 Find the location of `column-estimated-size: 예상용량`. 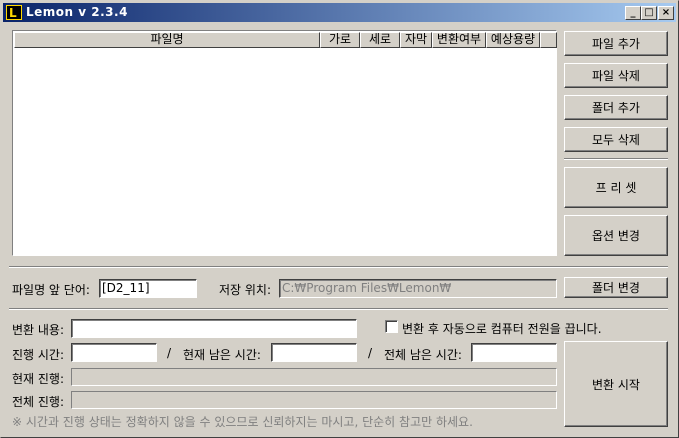

column-estimated-size: 예상용량 is located at coordinates (513, 40).